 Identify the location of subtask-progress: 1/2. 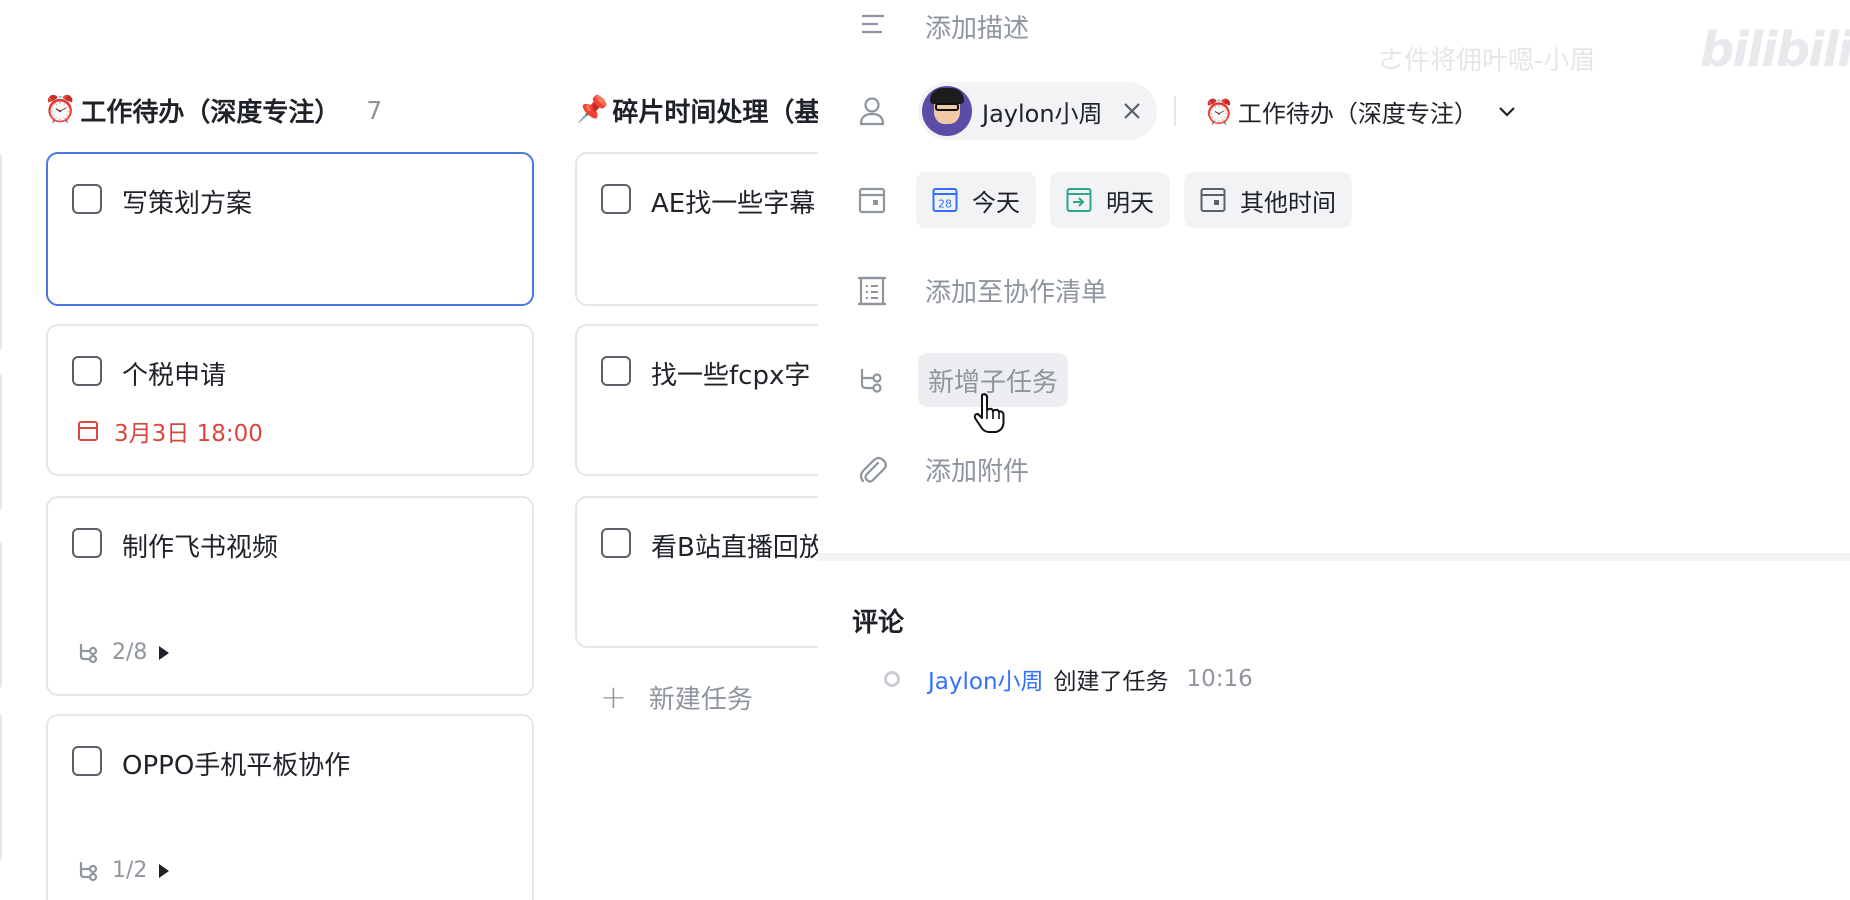
(124, 870).